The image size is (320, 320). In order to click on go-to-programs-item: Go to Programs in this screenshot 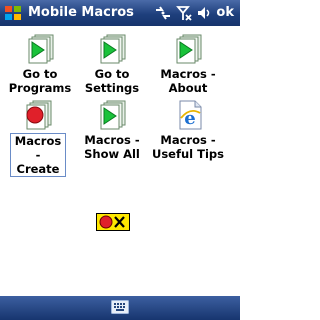, I will do `click(40, 63)`.